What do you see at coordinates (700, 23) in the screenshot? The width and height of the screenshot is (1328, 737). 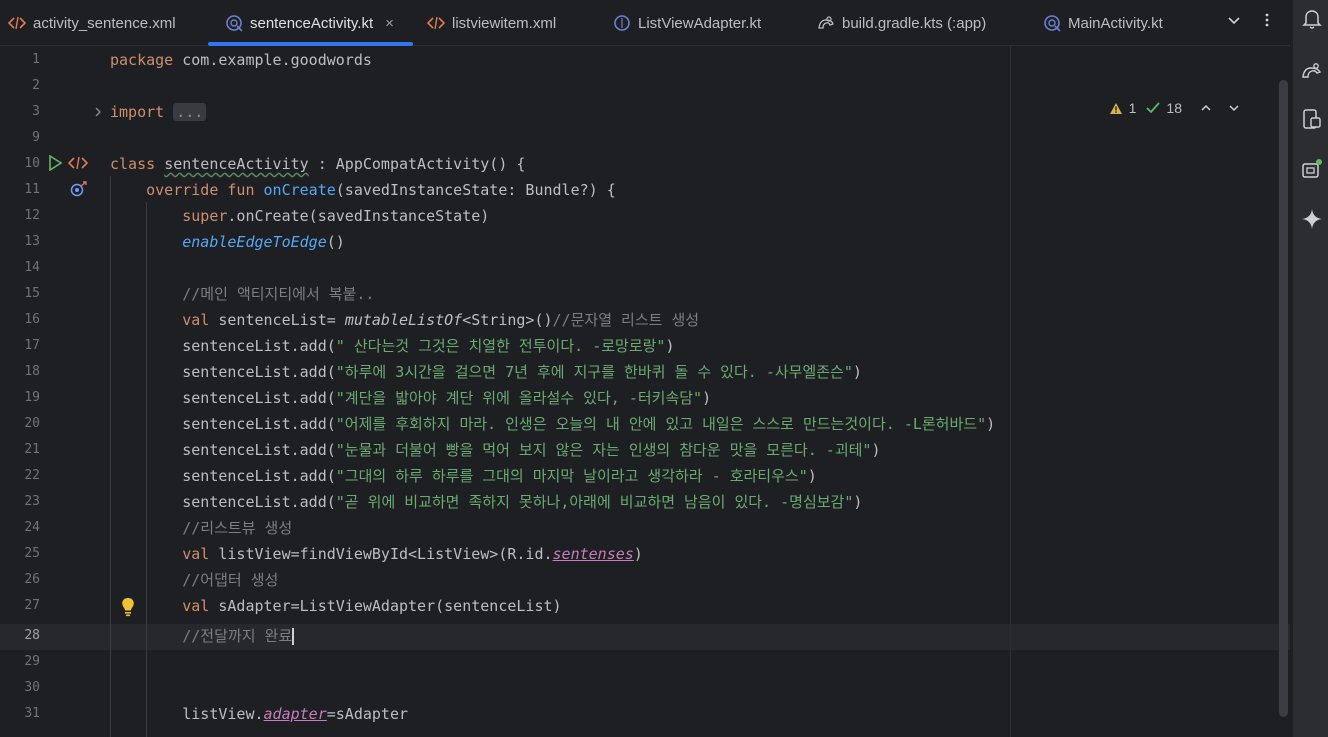 I see `tab-label: ListViewAdapter.kt` at bounding box center [700, 23].